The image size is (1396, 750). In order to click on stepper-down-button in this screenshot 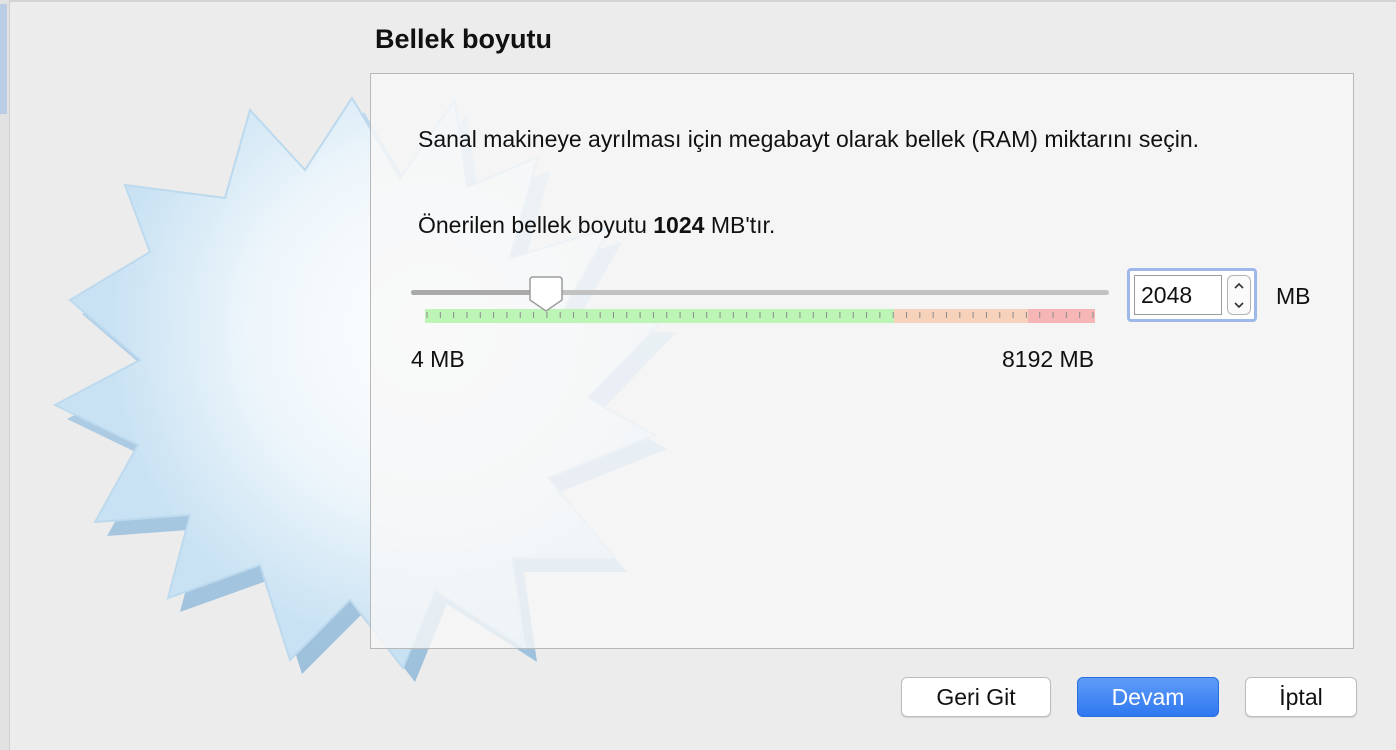, I will do `click(1239, 304)`.